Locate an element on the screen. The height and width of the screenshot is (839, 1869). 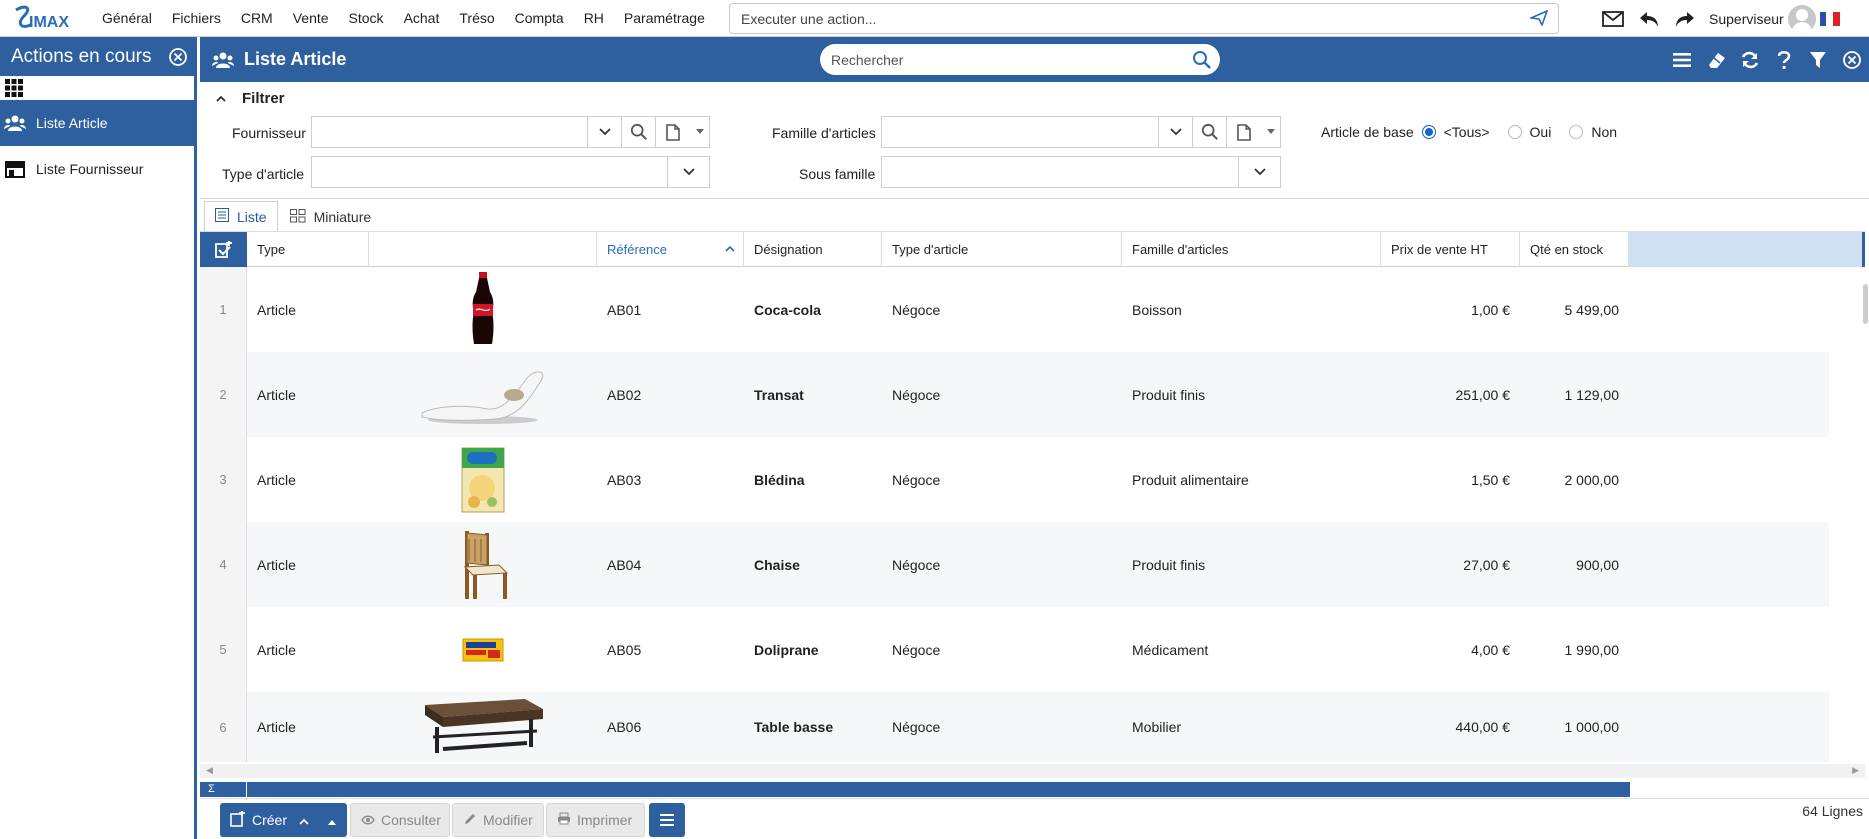
people-icon is located at coordinates (223, 60).